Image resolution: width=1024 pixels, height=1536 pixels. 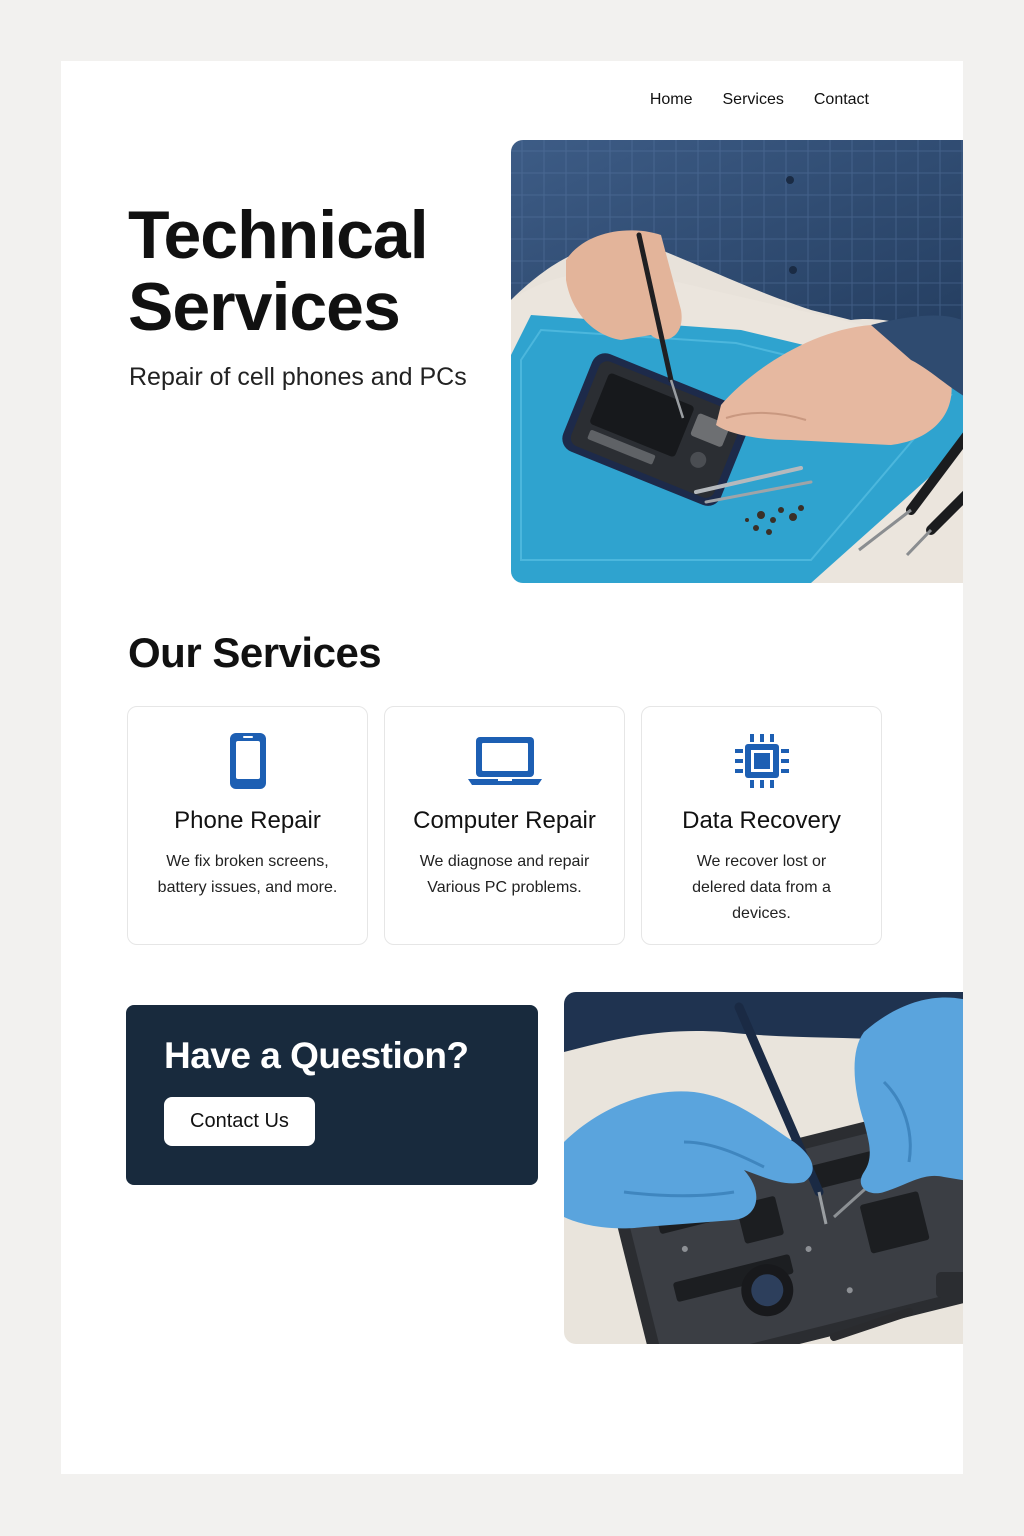 I want to click on nav-services-link: Services, so click(x=753, y=100).